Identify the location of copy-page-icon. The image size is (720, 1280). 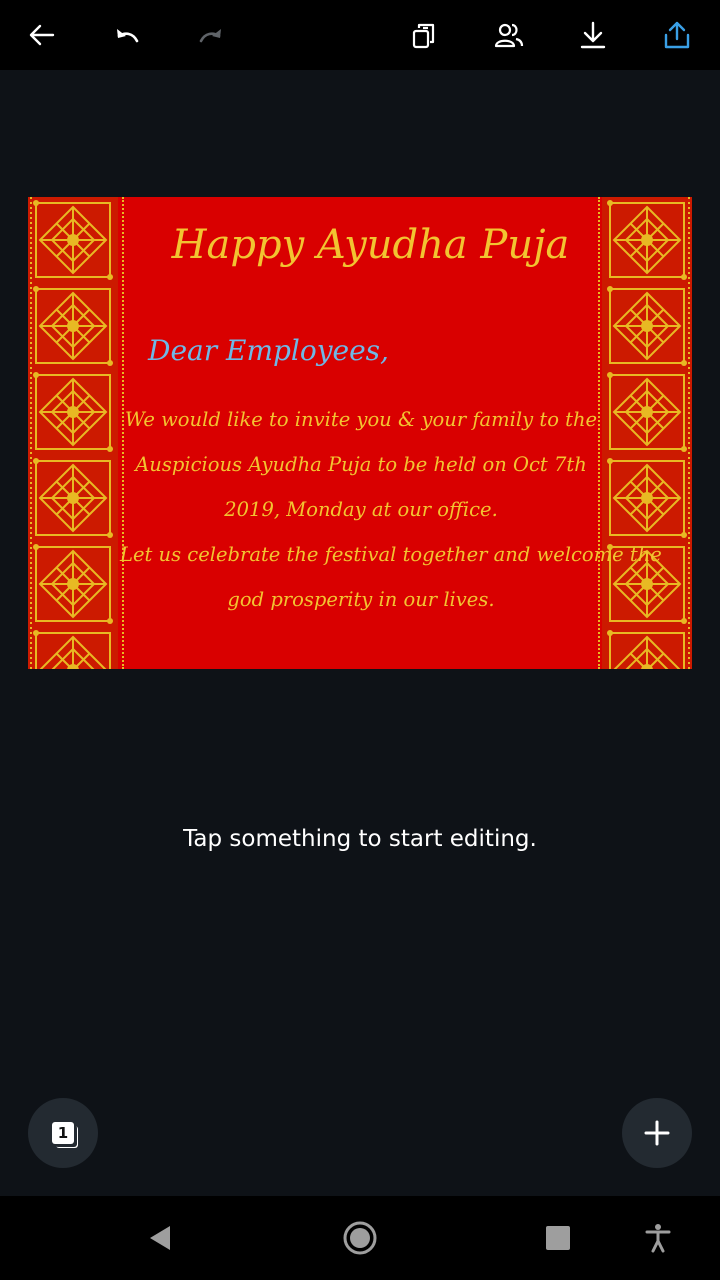
(423, 36).